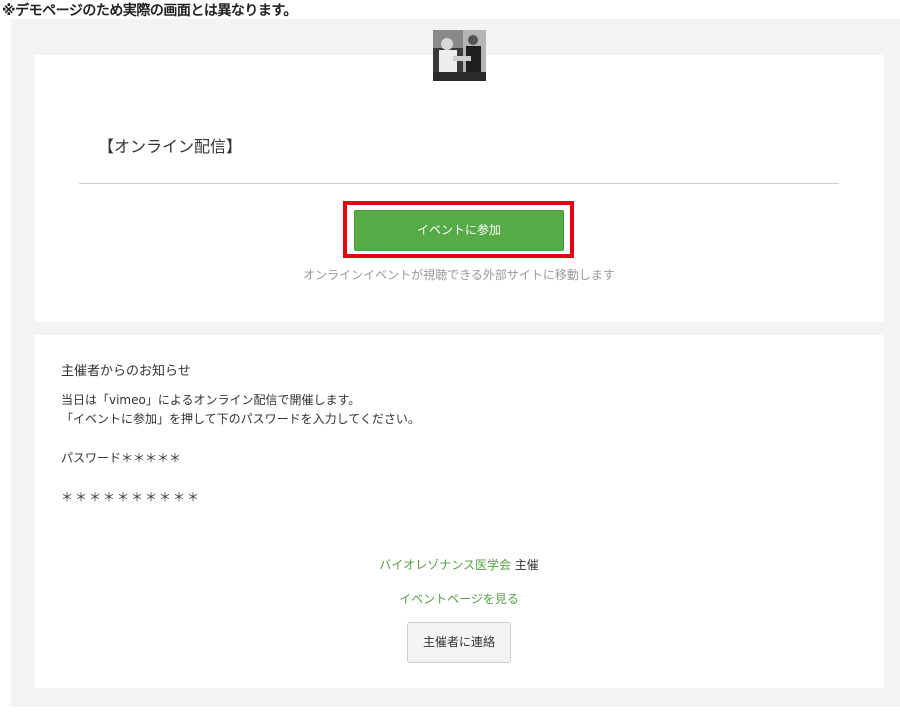 Image resolution: width=900 pixels, height=720 pixels. I want to click on divider, so click(459, 183).